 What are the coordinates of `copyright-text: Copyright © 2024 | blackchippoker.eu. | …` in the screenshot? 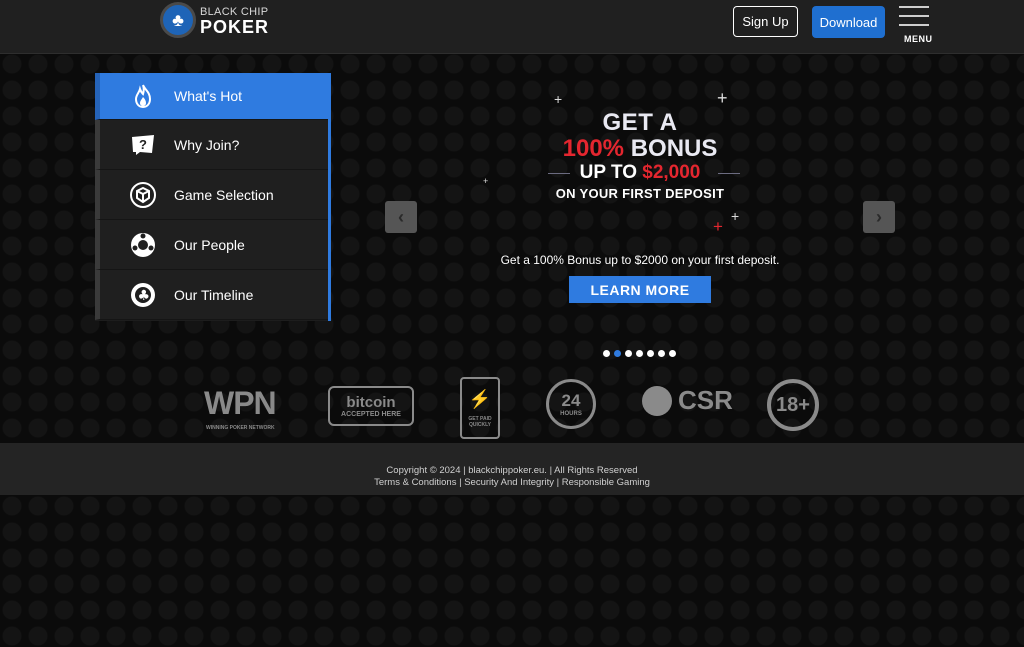 It's located at (512, 470).